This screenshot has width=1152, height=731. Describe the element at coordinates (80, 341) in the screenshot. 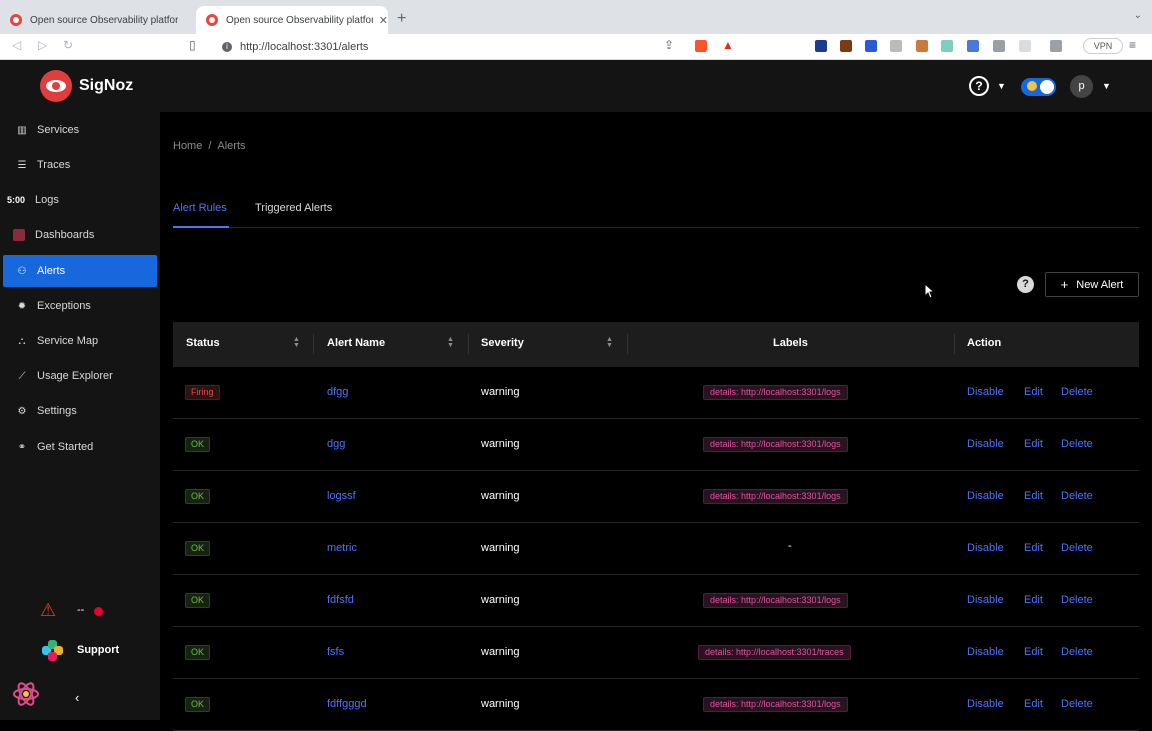

I see `sidebar-item-service-map: ⛬ Service Map` at that location.